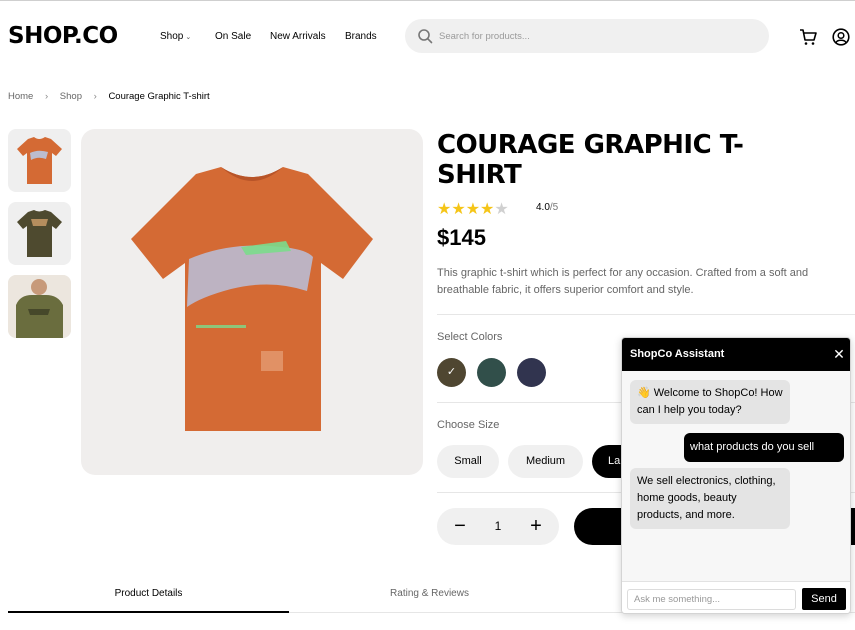 The height and width of the screenshot is (630, 855). What do you see at coordinates (460, 526) in the screenshot?
I see `minus-icon: −` at bounding box center [460, 526].